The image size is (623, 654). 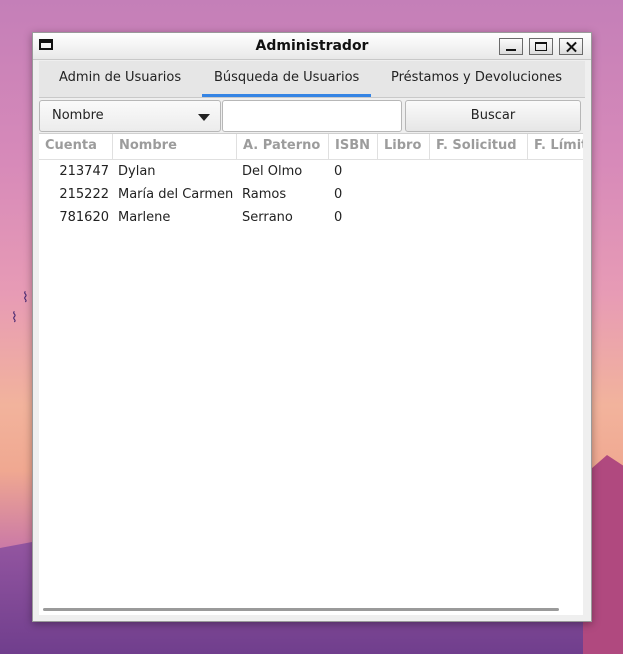 What do you see at coordinates (311, 194) in the screenshot?
I see `table-row: 215222 María del Carmen Ramos 0` at bounding box center [311, 194].